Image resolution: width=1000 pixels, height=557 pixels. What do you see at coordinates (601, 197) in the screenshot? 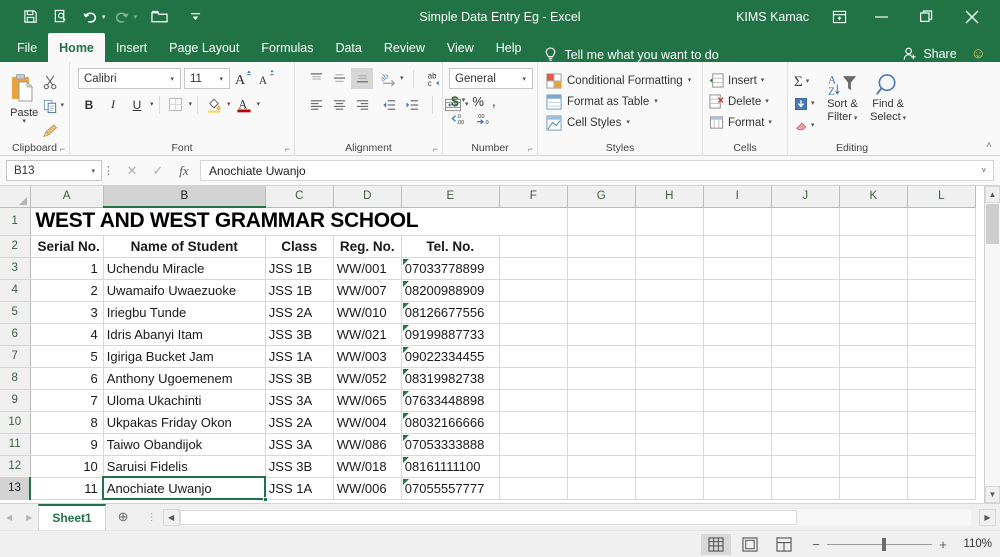
I see `column-header-g: G` at bounding box center [601, 197].